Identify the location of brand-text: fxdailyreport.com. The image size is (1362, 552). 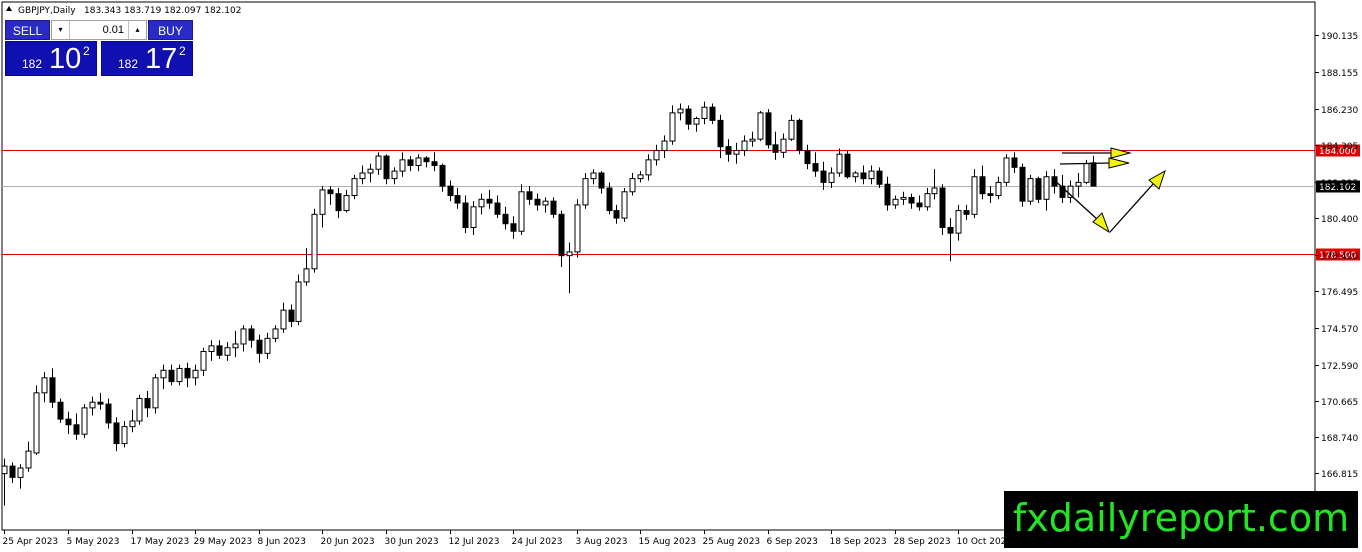
(1181, 518).